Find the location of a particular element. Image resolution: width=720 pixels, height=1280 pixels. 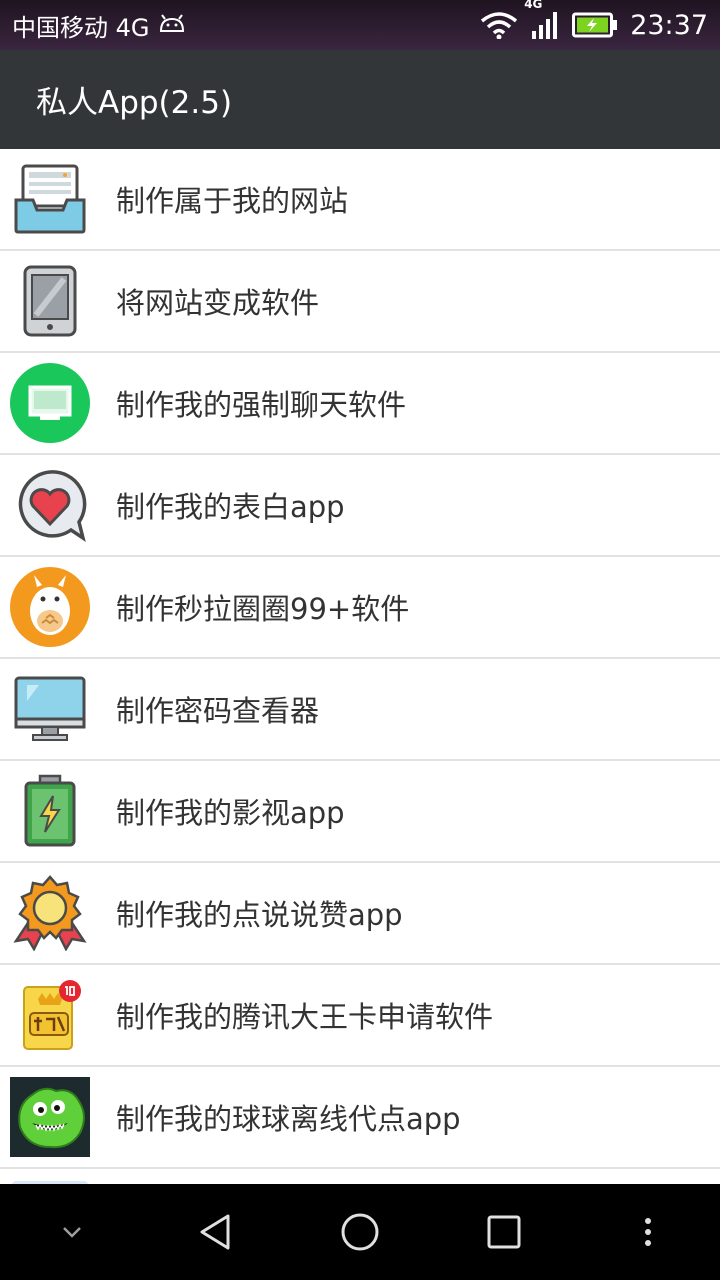

green-monster-icon is located at coordinates (50, 1117).